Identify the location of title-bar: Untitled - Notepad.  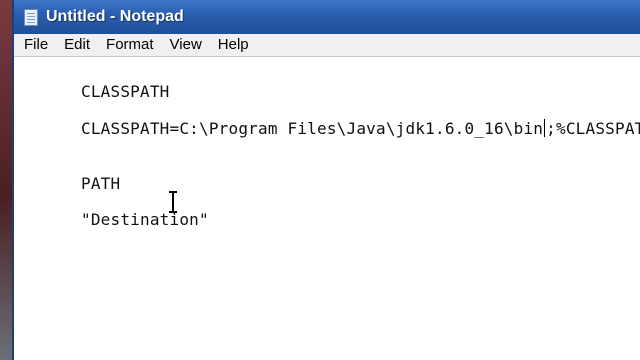
(327, 17).